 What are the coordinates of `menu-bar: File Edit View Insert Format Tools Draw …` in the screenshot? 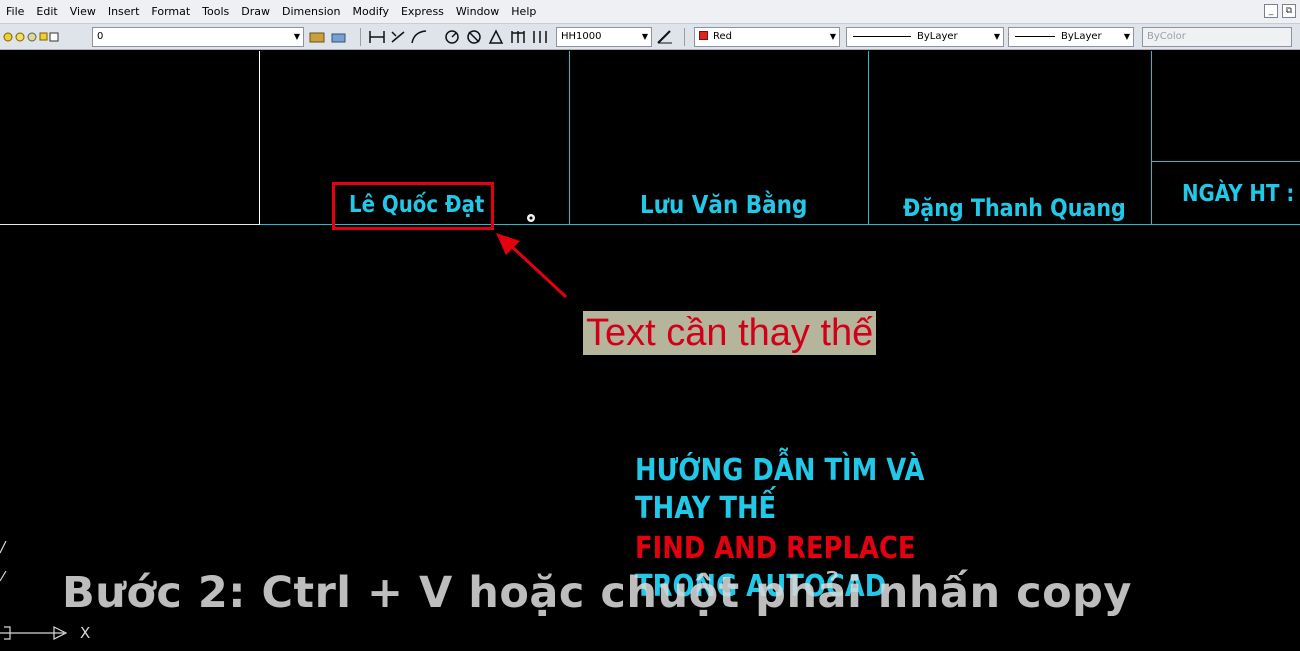 It's located at (650, 12).